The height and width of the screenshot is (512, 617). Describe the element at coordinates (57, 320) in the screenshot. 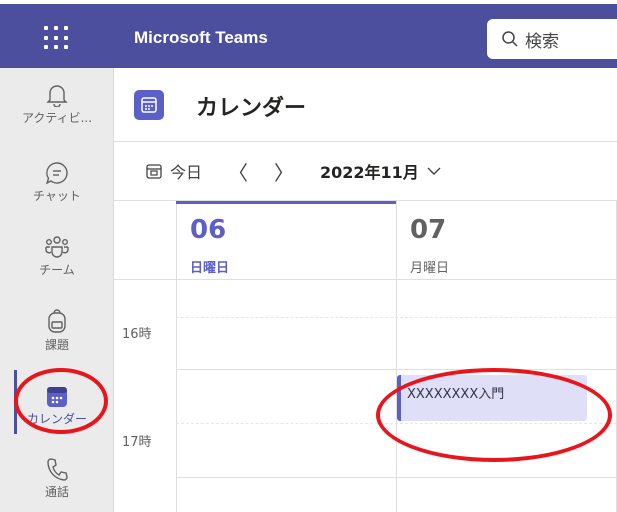

I see `backpack-icon` at that location.